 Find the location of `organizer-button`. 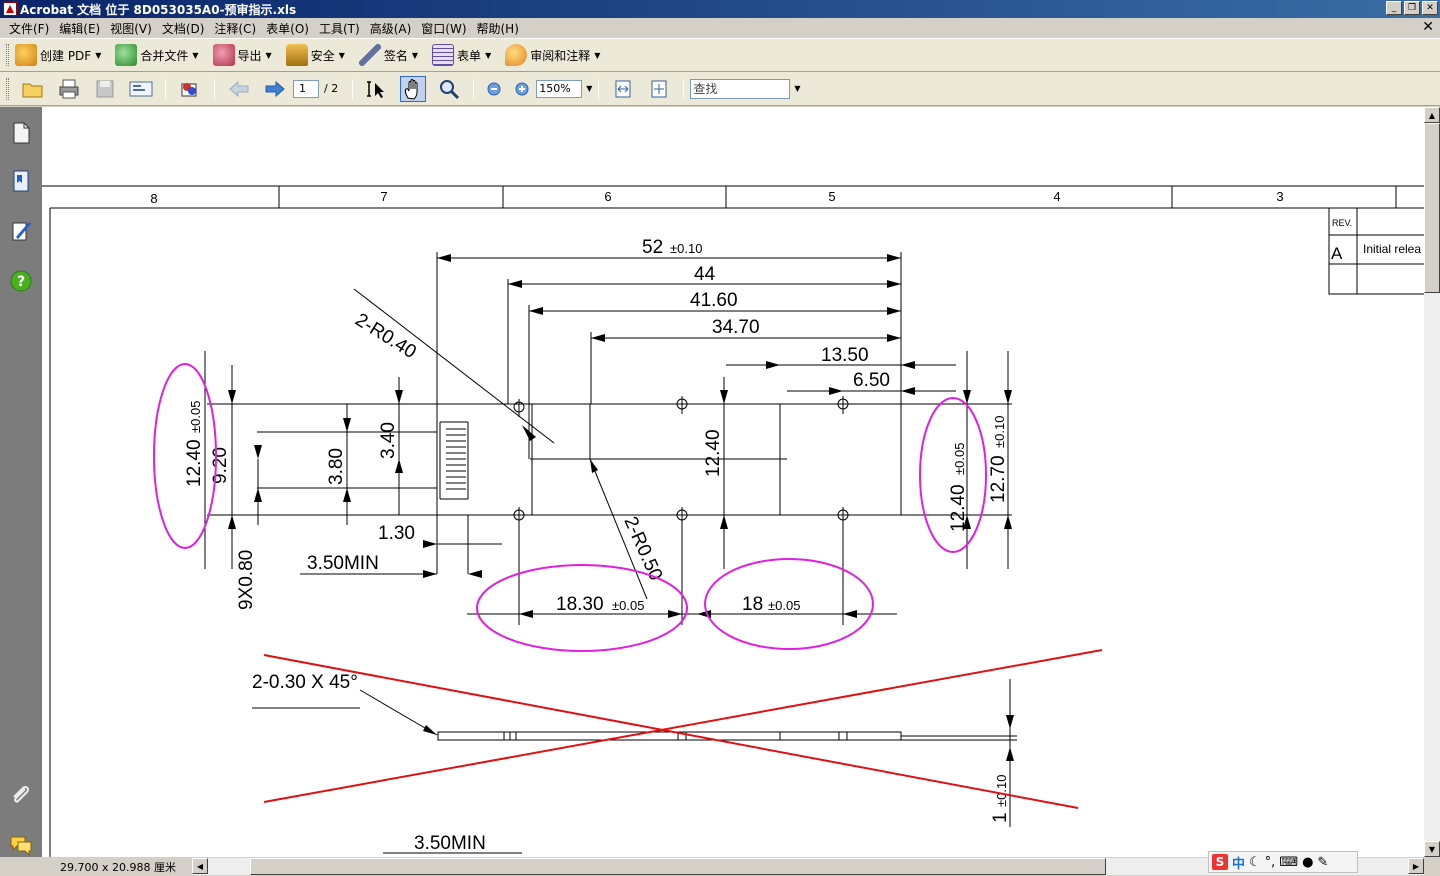

organizer-button is located at coordinates (190, 89).